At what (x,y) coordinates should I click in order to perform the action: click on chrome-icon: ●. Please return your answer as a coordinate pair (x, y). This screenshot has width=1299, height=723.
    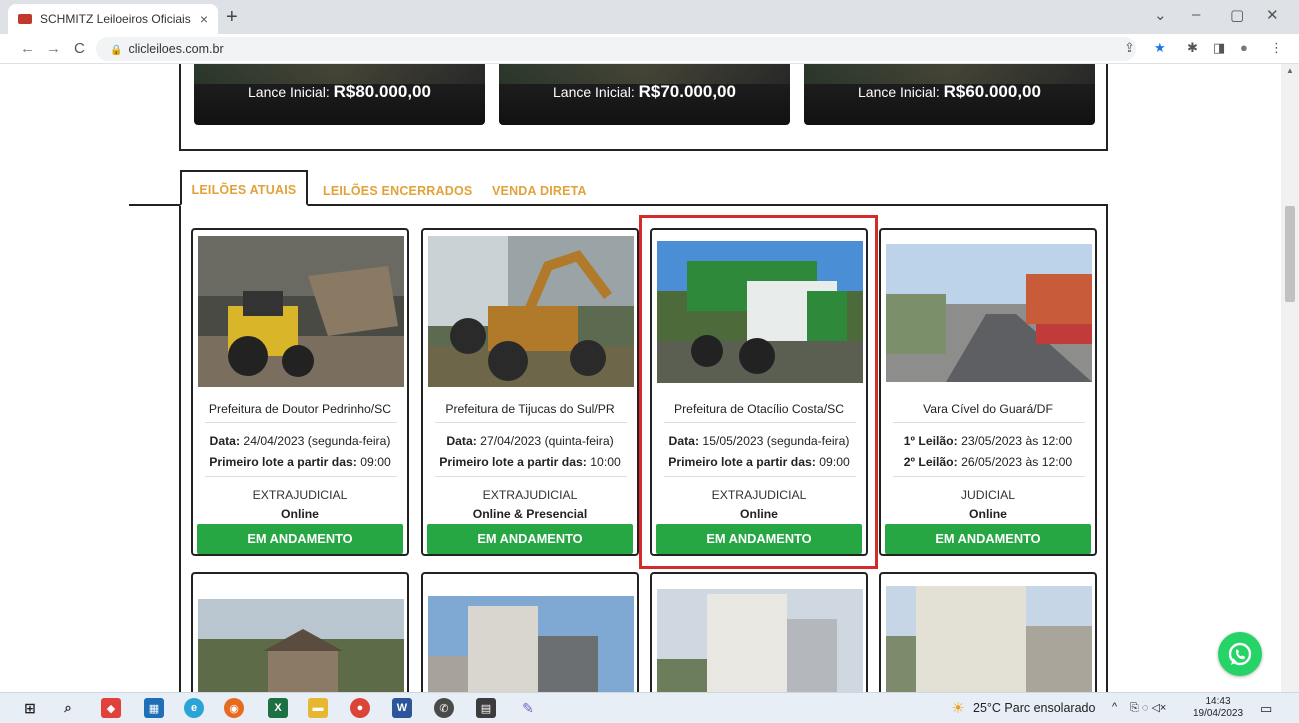
    Looking at the image, I should click on (360, 708).